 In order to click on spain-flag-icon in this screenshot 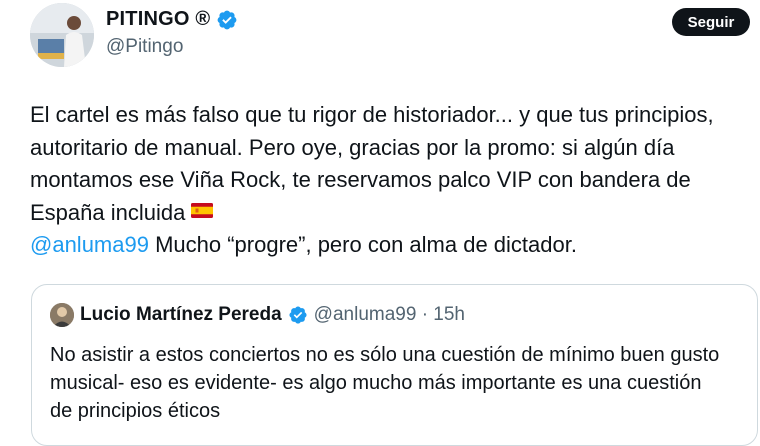, I will do `click(202, 211)`.